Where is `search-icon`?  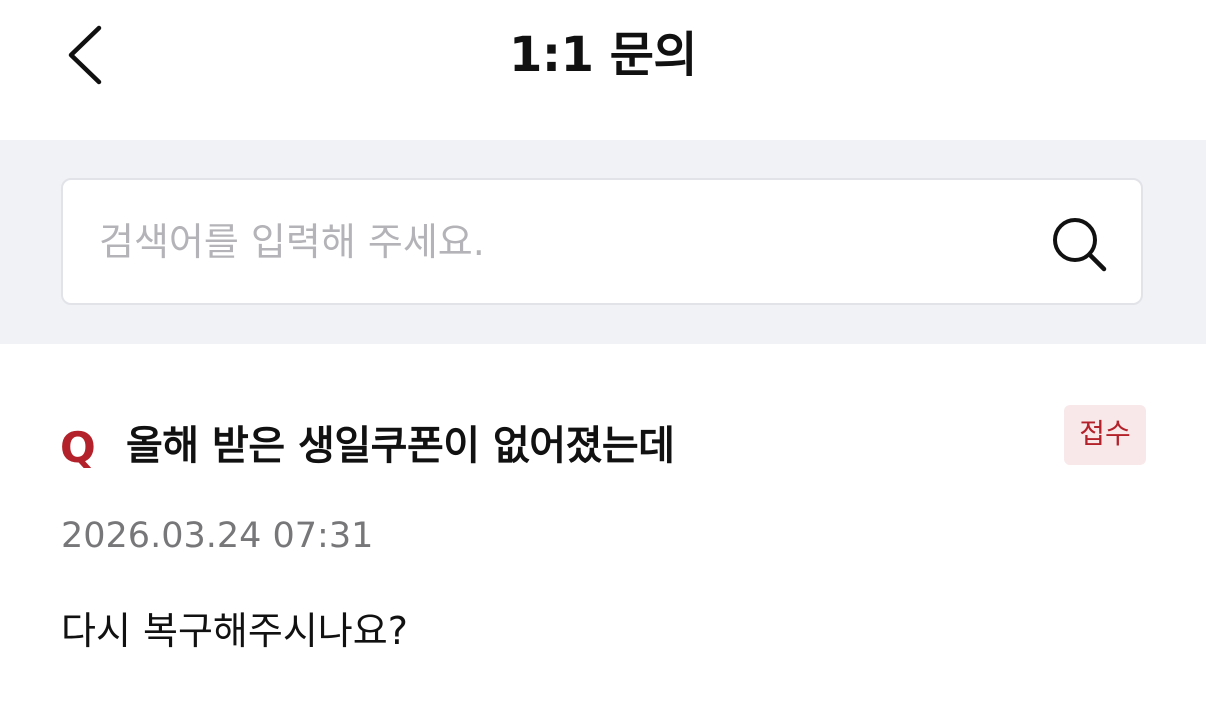 search-icon is located at coordinates (1080, 247).